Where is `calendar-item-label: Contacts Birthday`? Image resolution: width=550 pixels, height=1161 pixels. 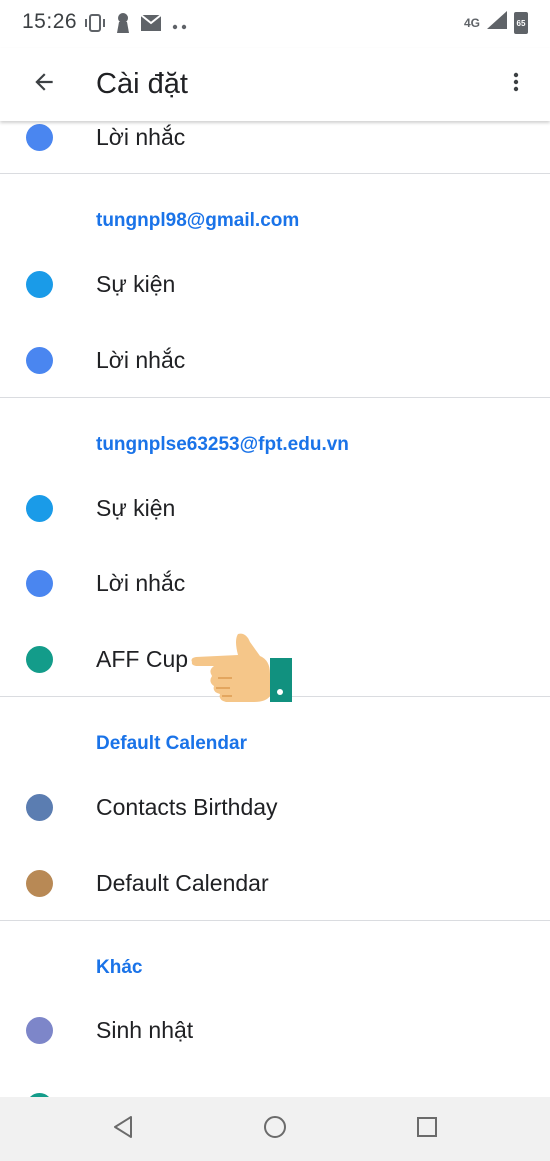 calendar-item-label: Contacts Birthday is located at coordinates (187, 807).